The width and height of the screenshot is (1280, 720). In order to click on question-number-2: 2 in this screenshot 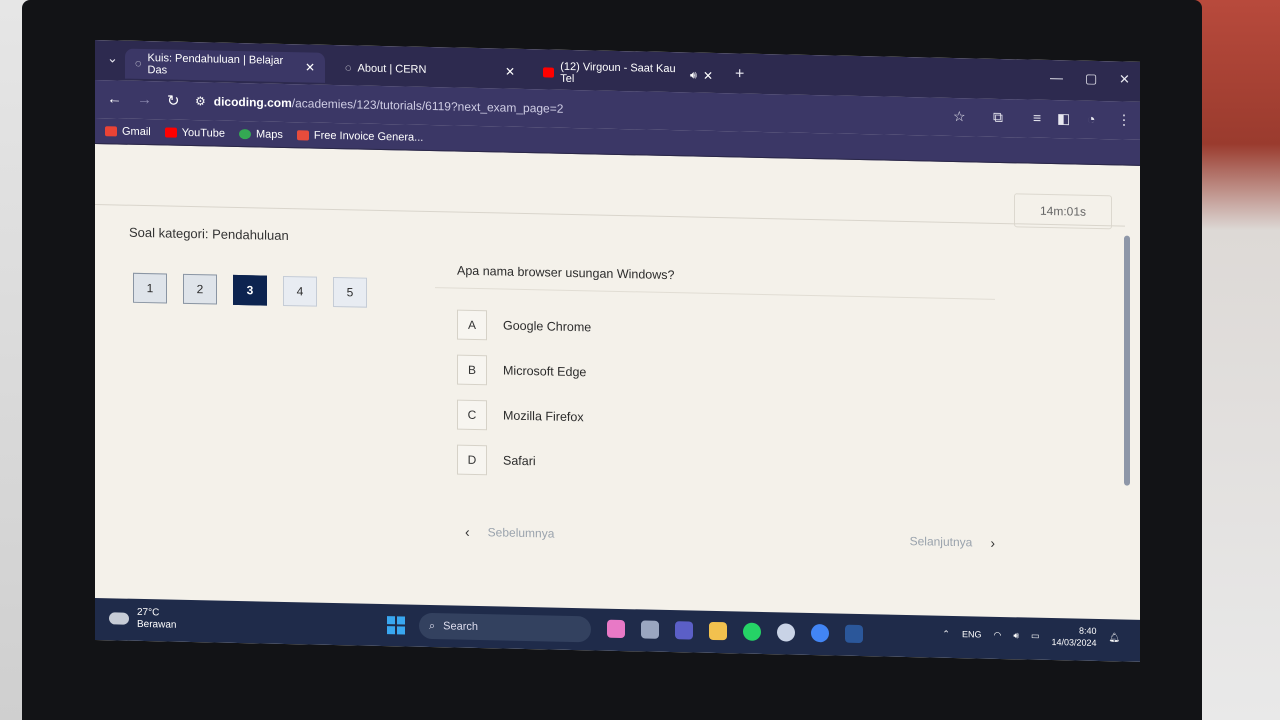, I will do `click(200, 289)`.